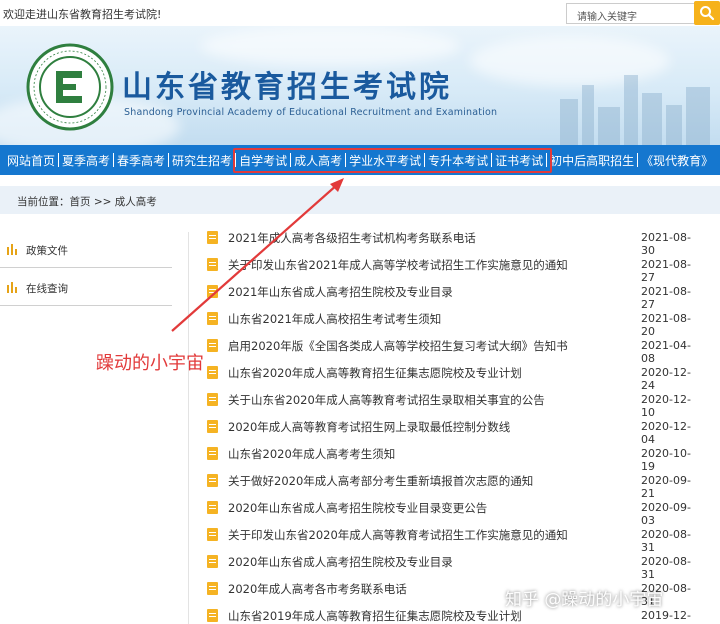  What do you see at coordinates (31, 160) in the screenshot?
I see `nav-home: 网站首页` at bounding box center [31, 160].